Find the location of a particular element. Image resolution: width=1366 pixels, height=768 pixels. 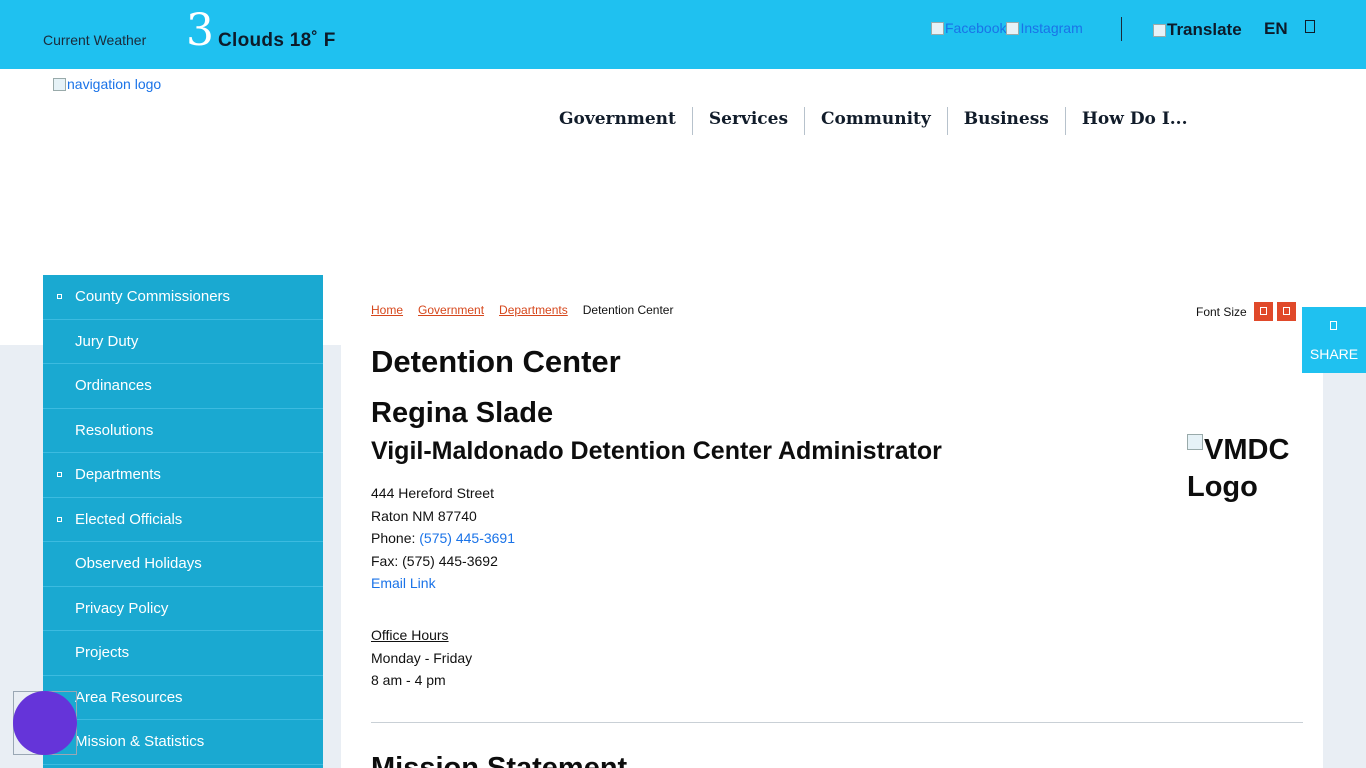

section-divider is located at coordinates (837, 722).